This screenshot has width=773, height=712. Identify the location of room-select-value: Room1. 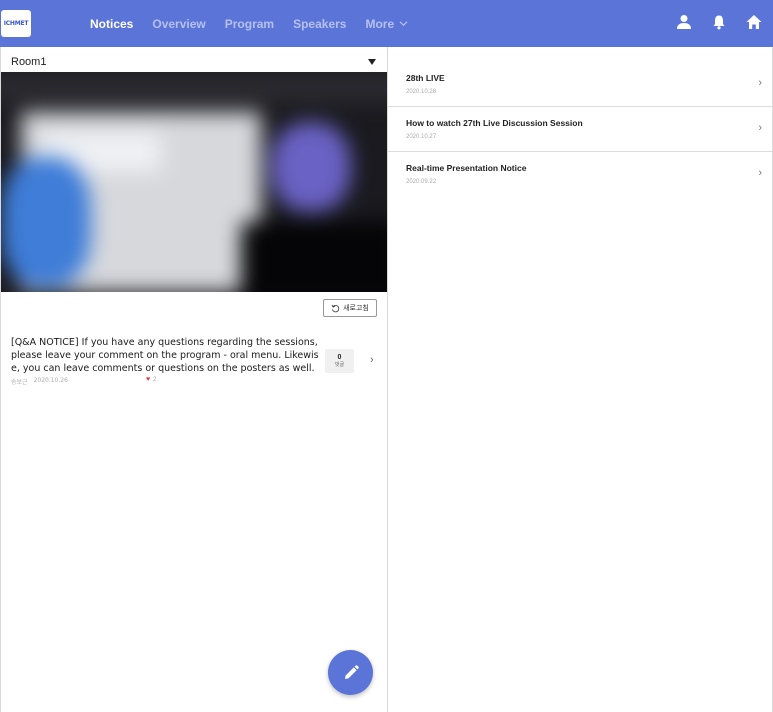
(29, 62).